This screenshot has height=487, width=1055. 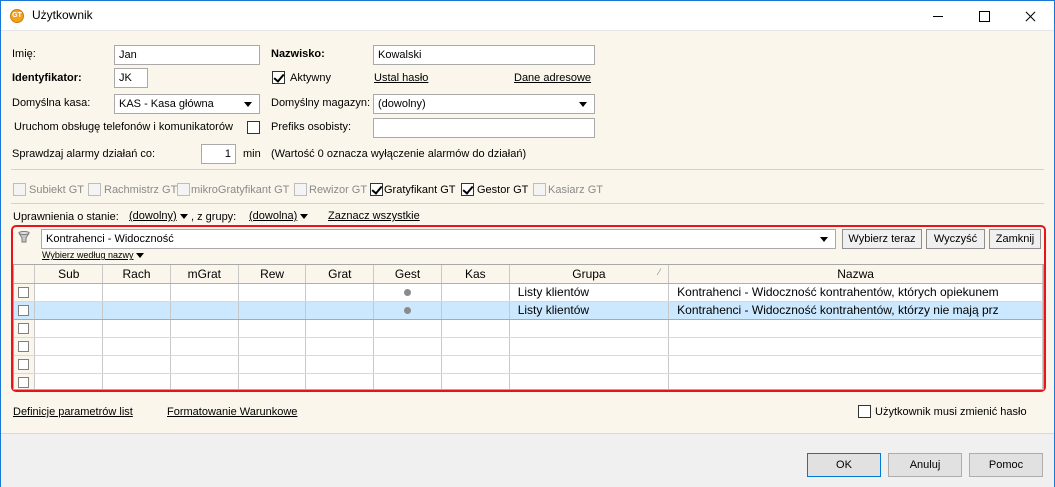 What do you see at coordinates (24, 237) in the screenshot?
I see `filter-icon` at bounding box center [24, 237].